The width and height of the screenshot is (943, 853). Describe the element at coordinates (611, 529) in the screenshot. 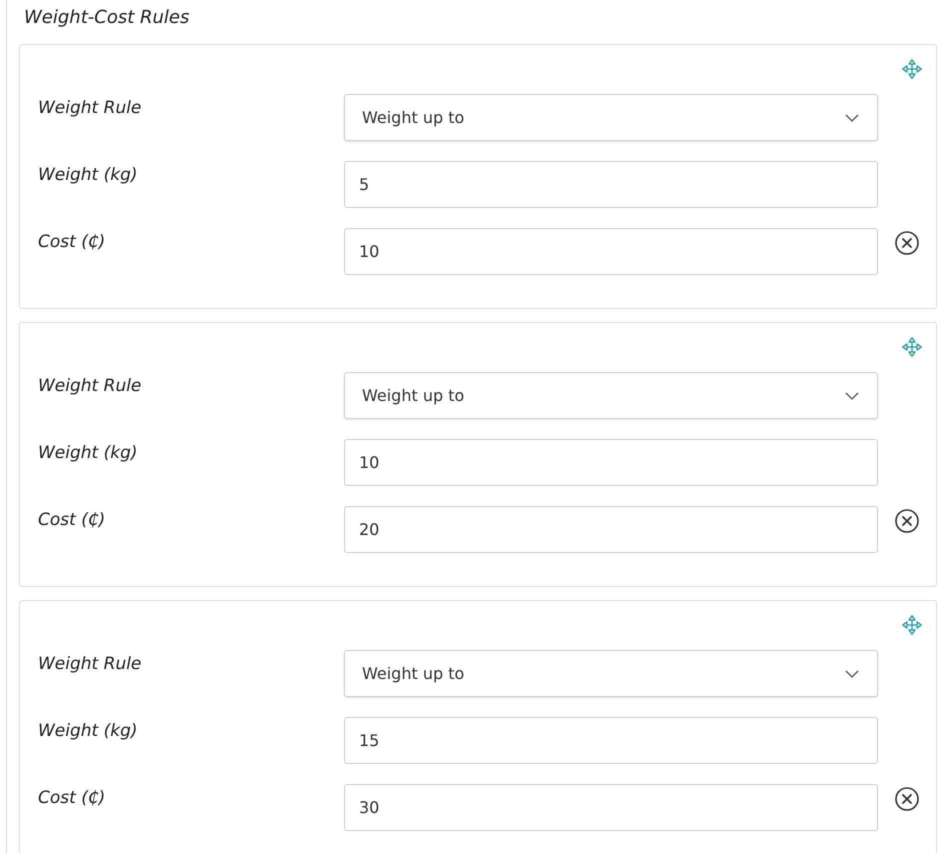

I see `text-input: 20` at that location.